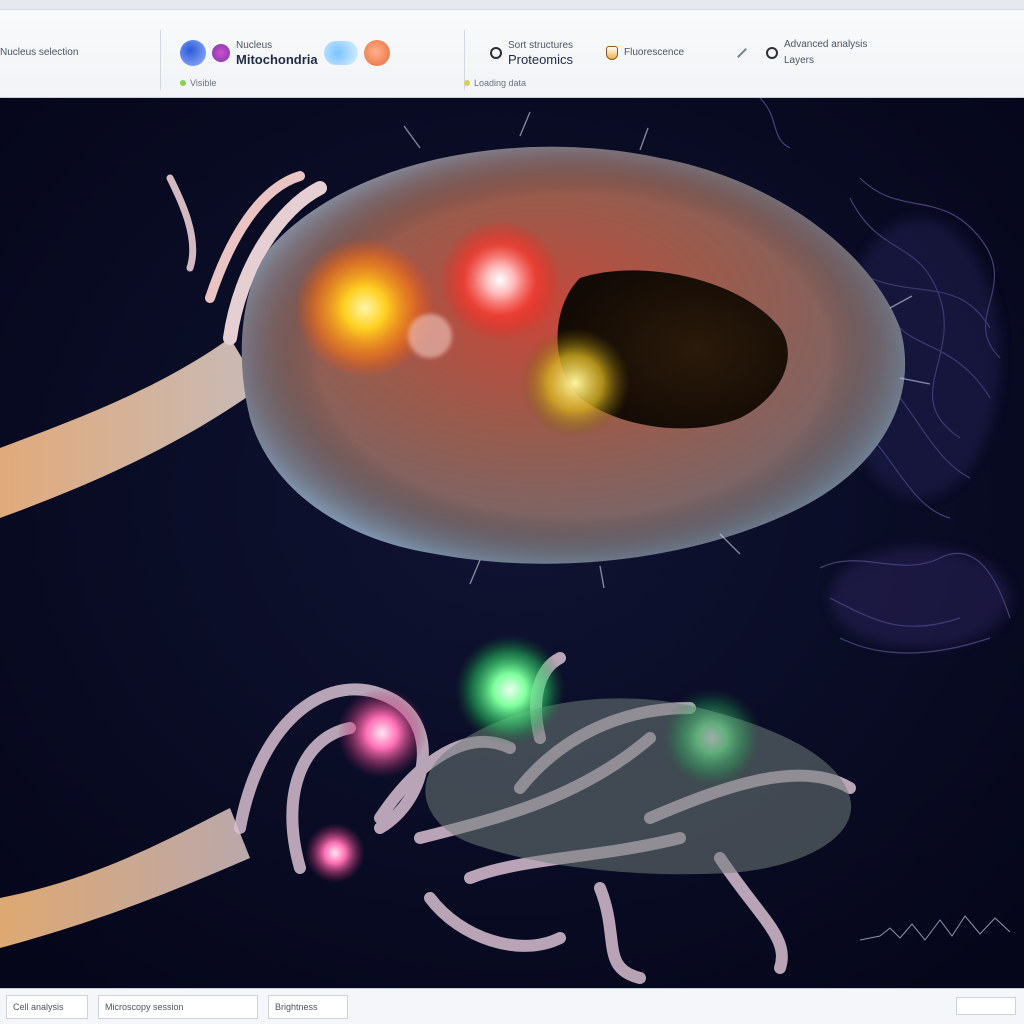 The image size is (1024, 1024). I want to click on toolbar-group-mitochondria: Nucleus Mitochondria, so click(285, 53).